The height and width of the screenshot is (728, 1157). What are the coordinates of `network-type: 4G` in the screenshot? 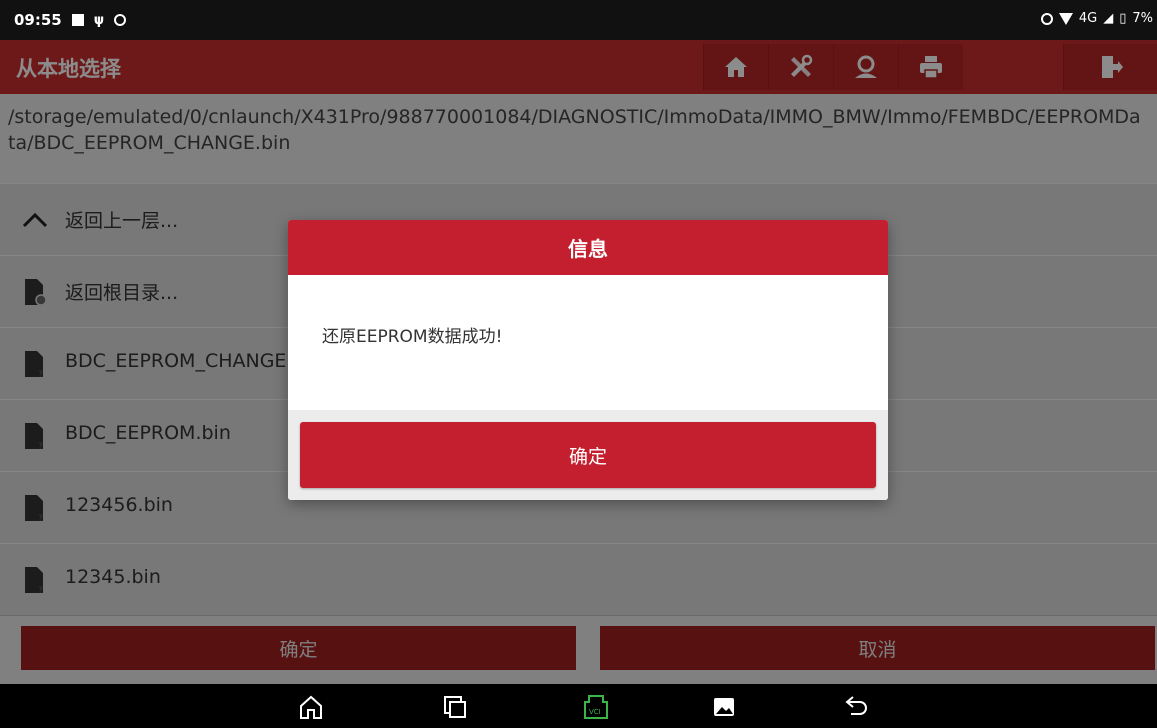 It's located at (1088, 18).